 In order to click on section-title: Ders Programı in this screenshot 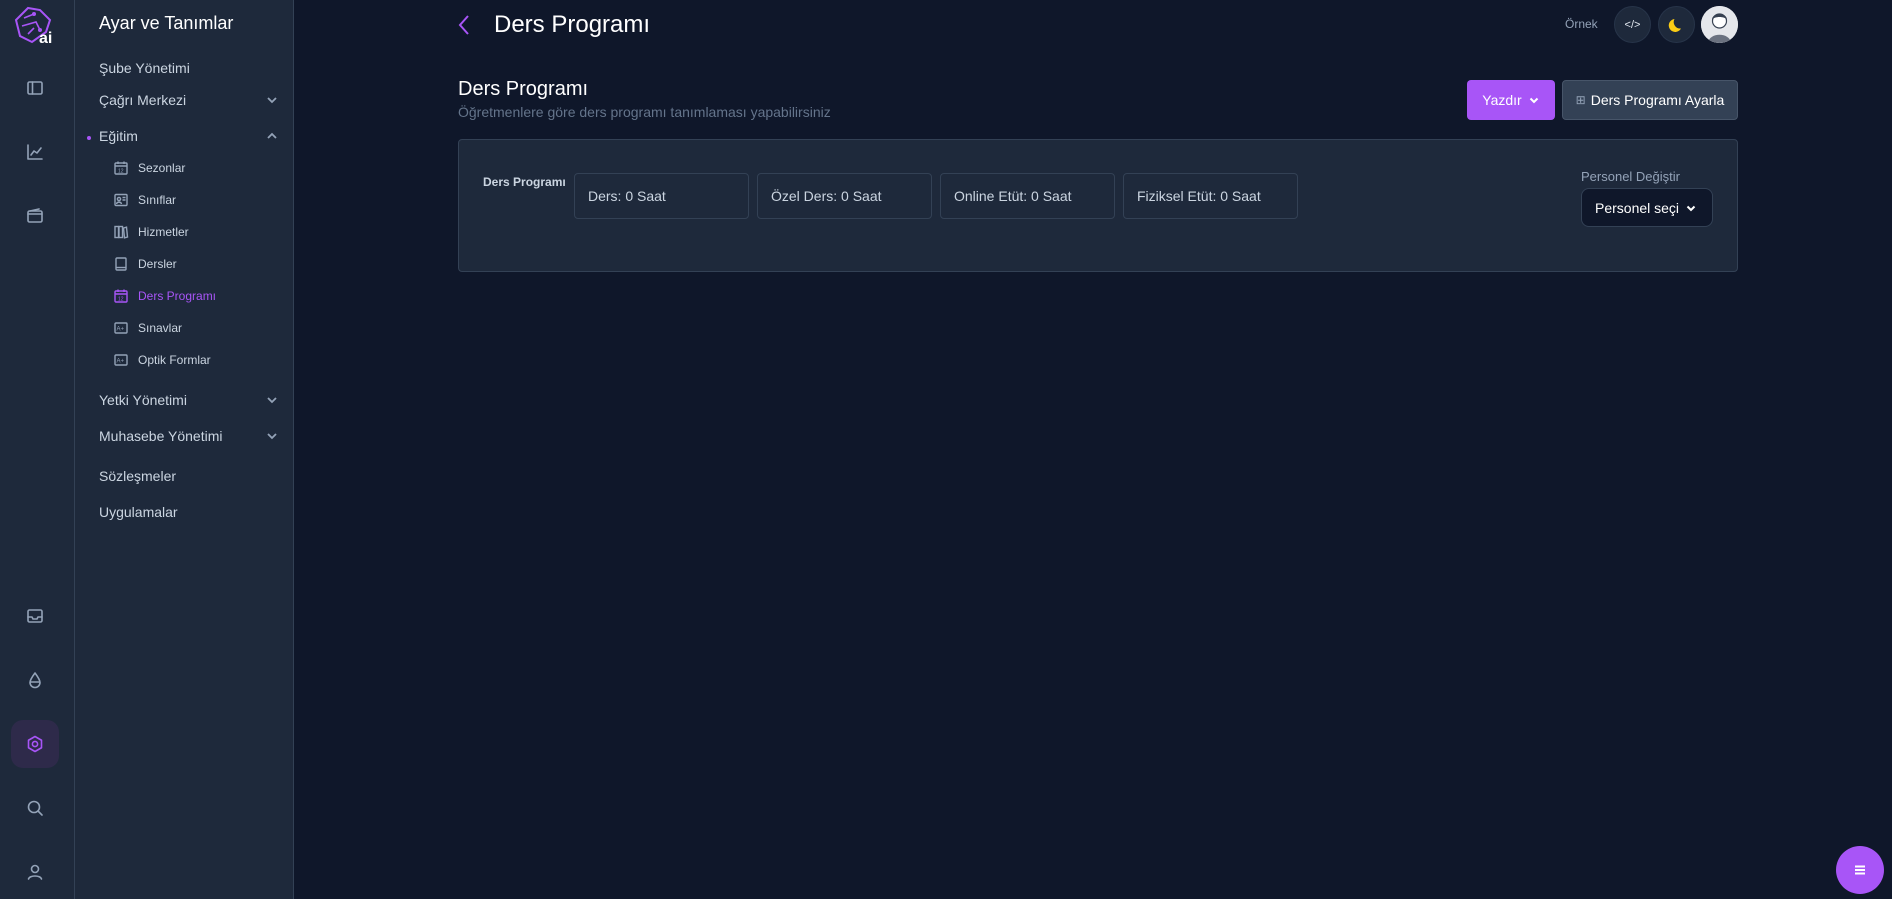, I will do `click(523, 89)`.